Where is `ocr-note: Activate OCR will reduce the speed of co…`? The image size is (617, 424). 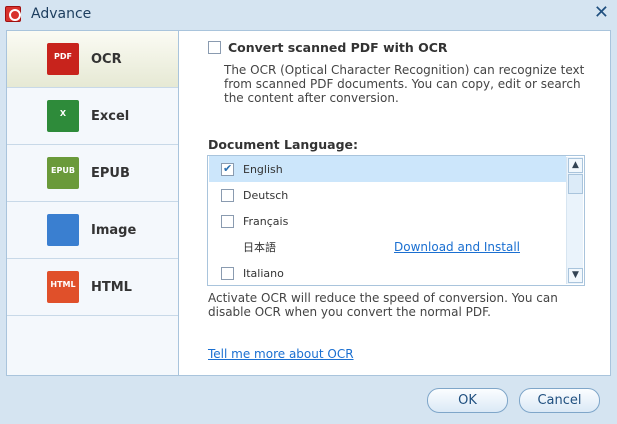
ocr-note: Activate OCR will reduce the speed of co… is located at coordinates (383, 305).